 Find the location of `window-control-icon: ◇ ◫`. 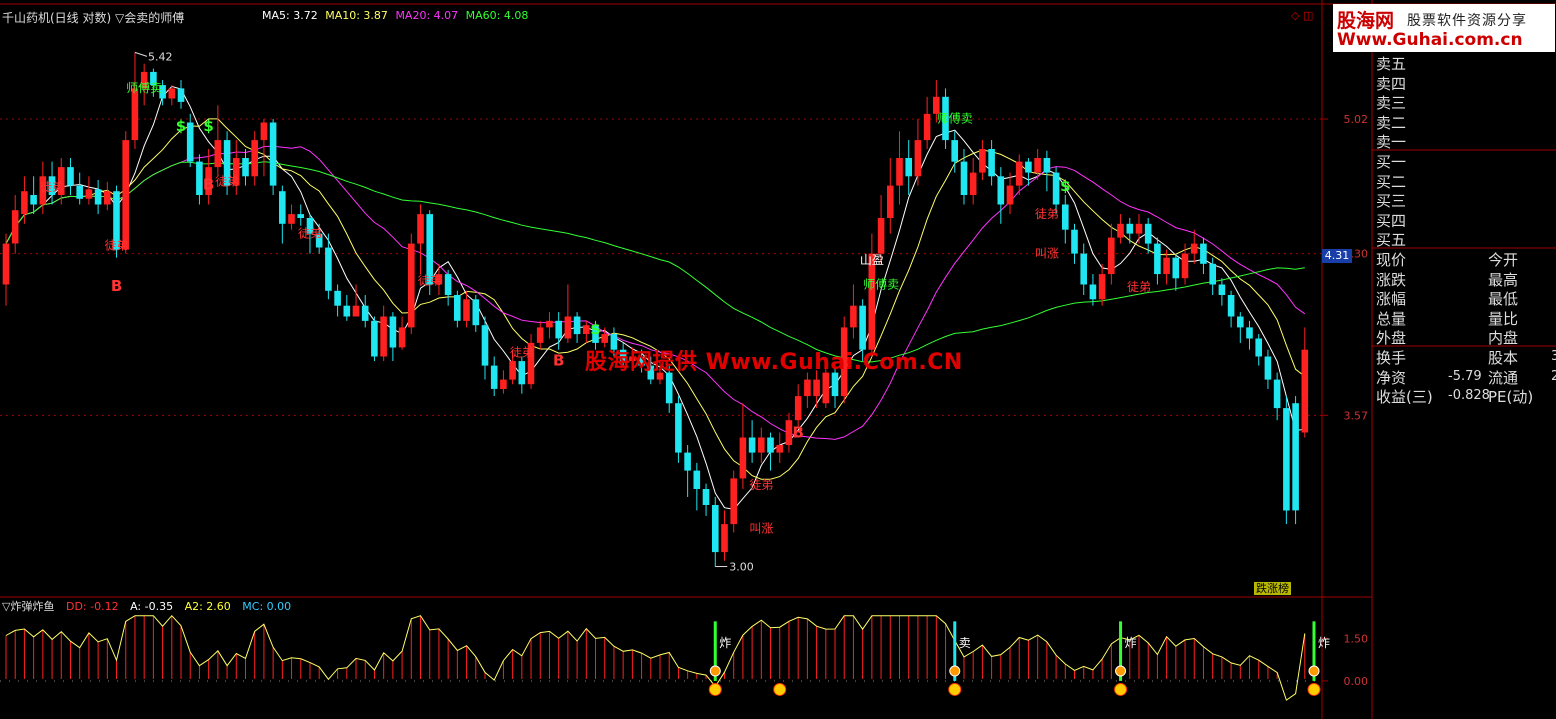

window-control-icon: ◇ ◫ is located at coordinates (1302, 15).